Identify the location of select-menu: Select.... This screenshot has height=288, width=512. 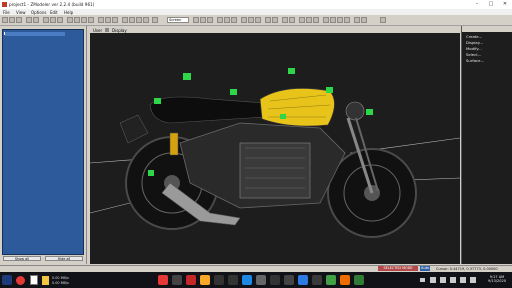
(473, 54).